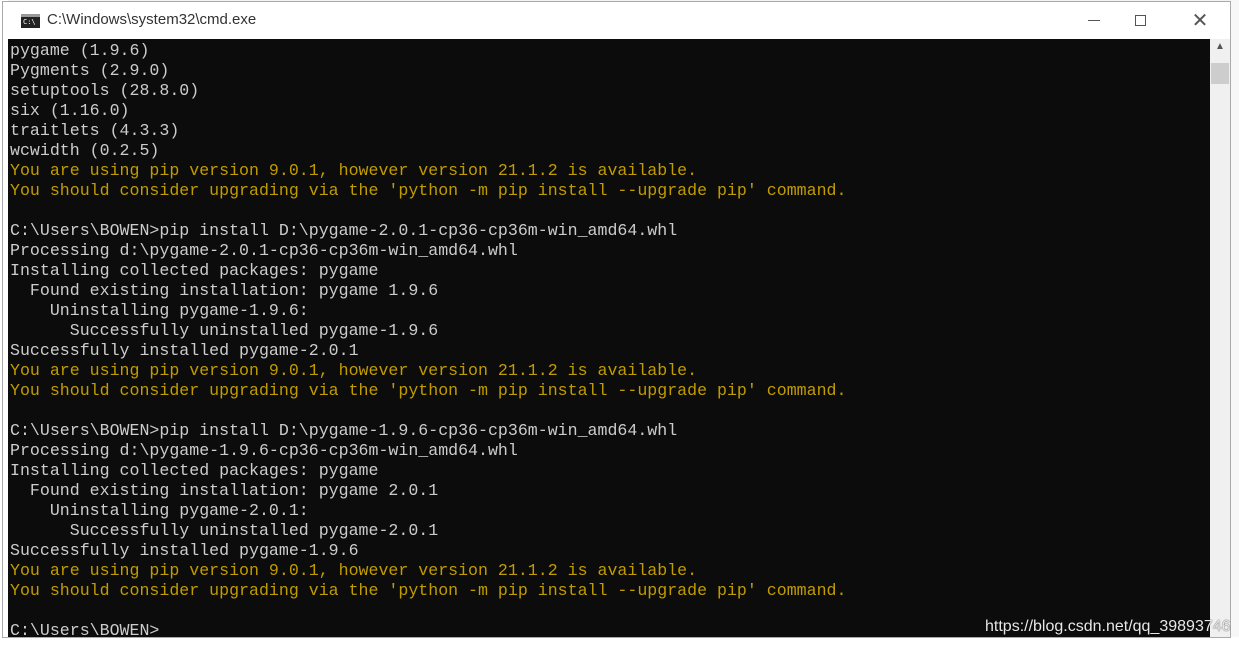  I want to click on scrollbar-thumb, so click(1220, 73).